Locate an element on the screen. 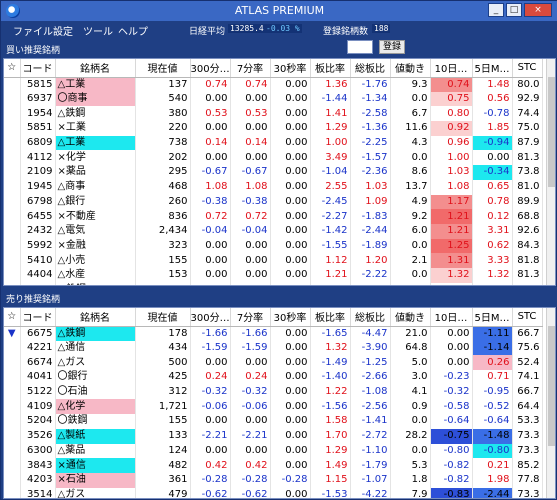 This screenshot has height=500, width=557. cell-d5: -0.78 is located at coordinates (492, 114).